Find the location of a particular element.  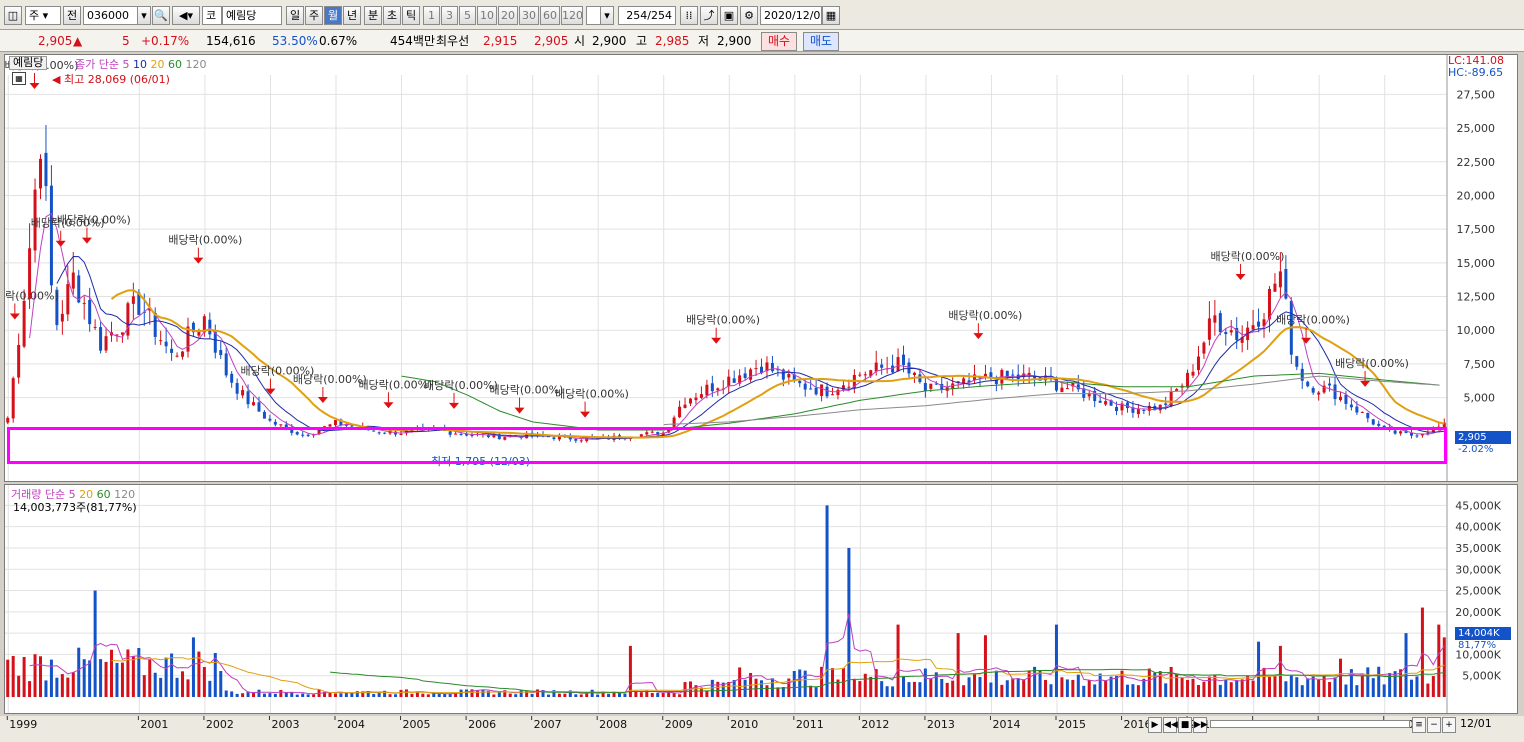

volume-axis-label: 25,000K is located at coordinates (1478, 591).